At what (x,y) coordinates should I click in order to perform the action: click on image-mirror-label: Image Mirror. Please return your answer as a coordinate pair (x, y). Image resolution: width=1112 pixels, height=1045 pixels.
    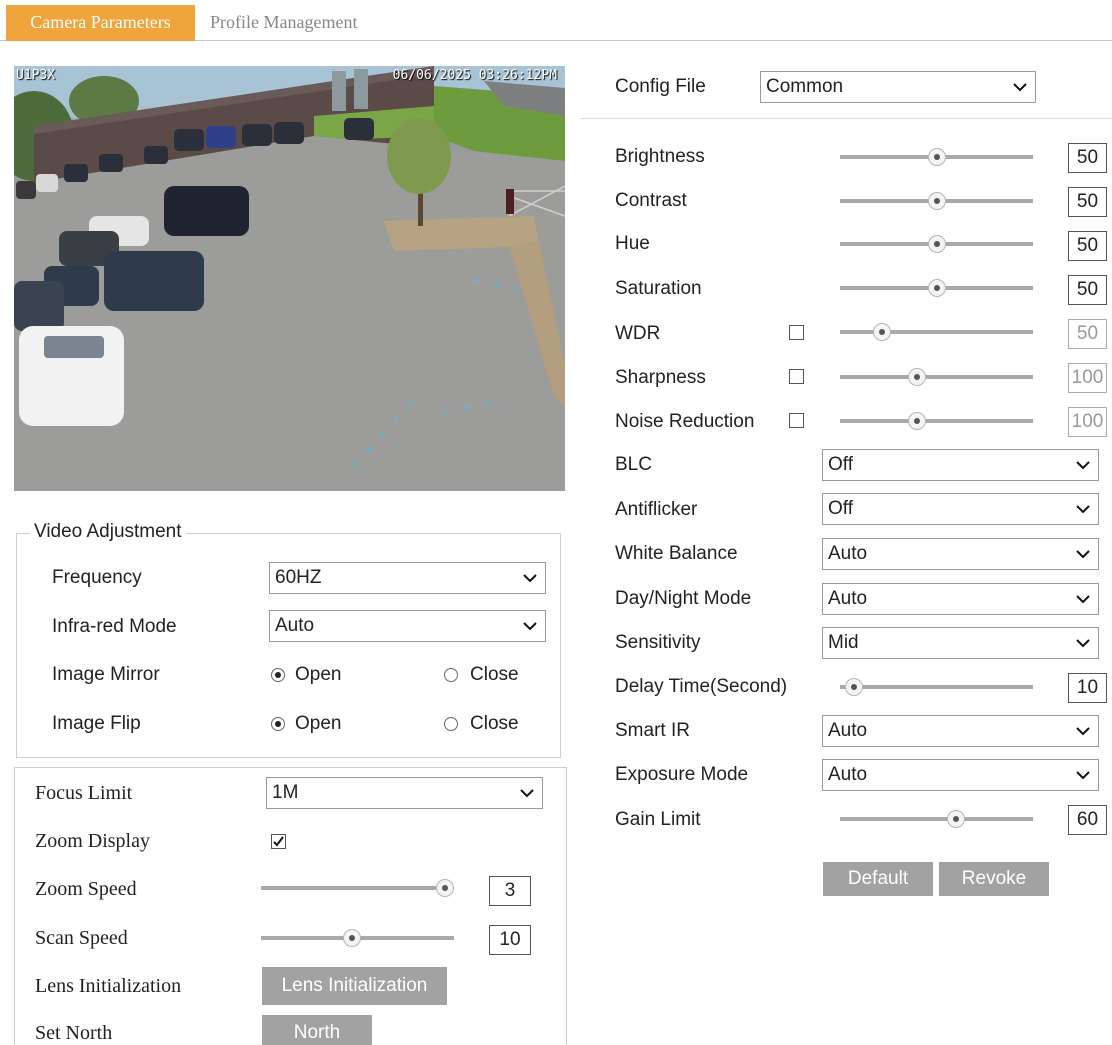
    Looking at the image, I should click on (106, 674).